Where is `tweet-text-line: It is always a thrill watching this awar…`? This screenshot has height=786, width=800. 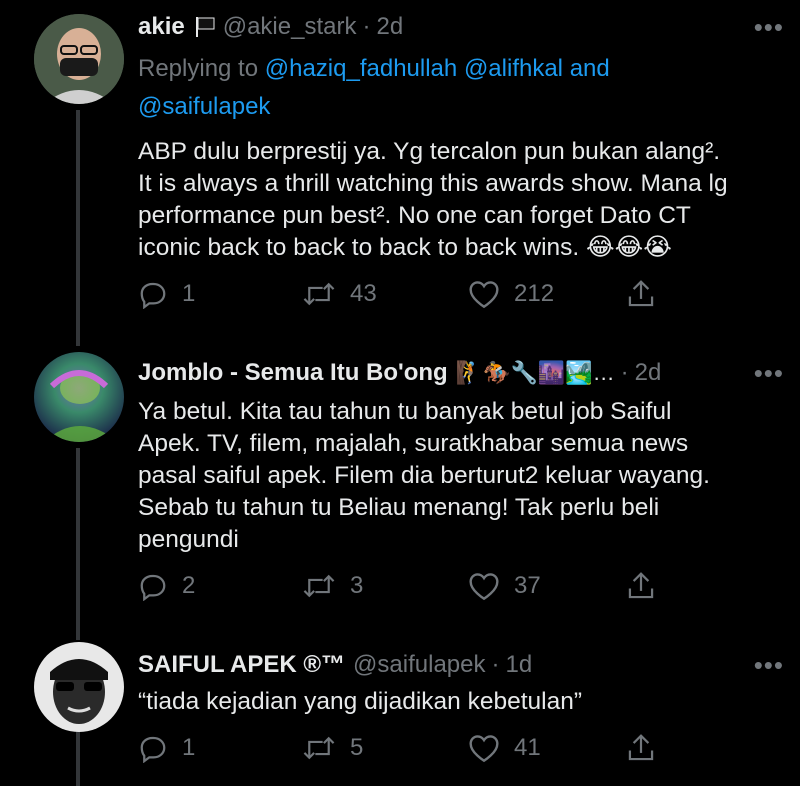
tweet-text-line: It is always a thrill watching this awar… is located at coordinates (433, 183).